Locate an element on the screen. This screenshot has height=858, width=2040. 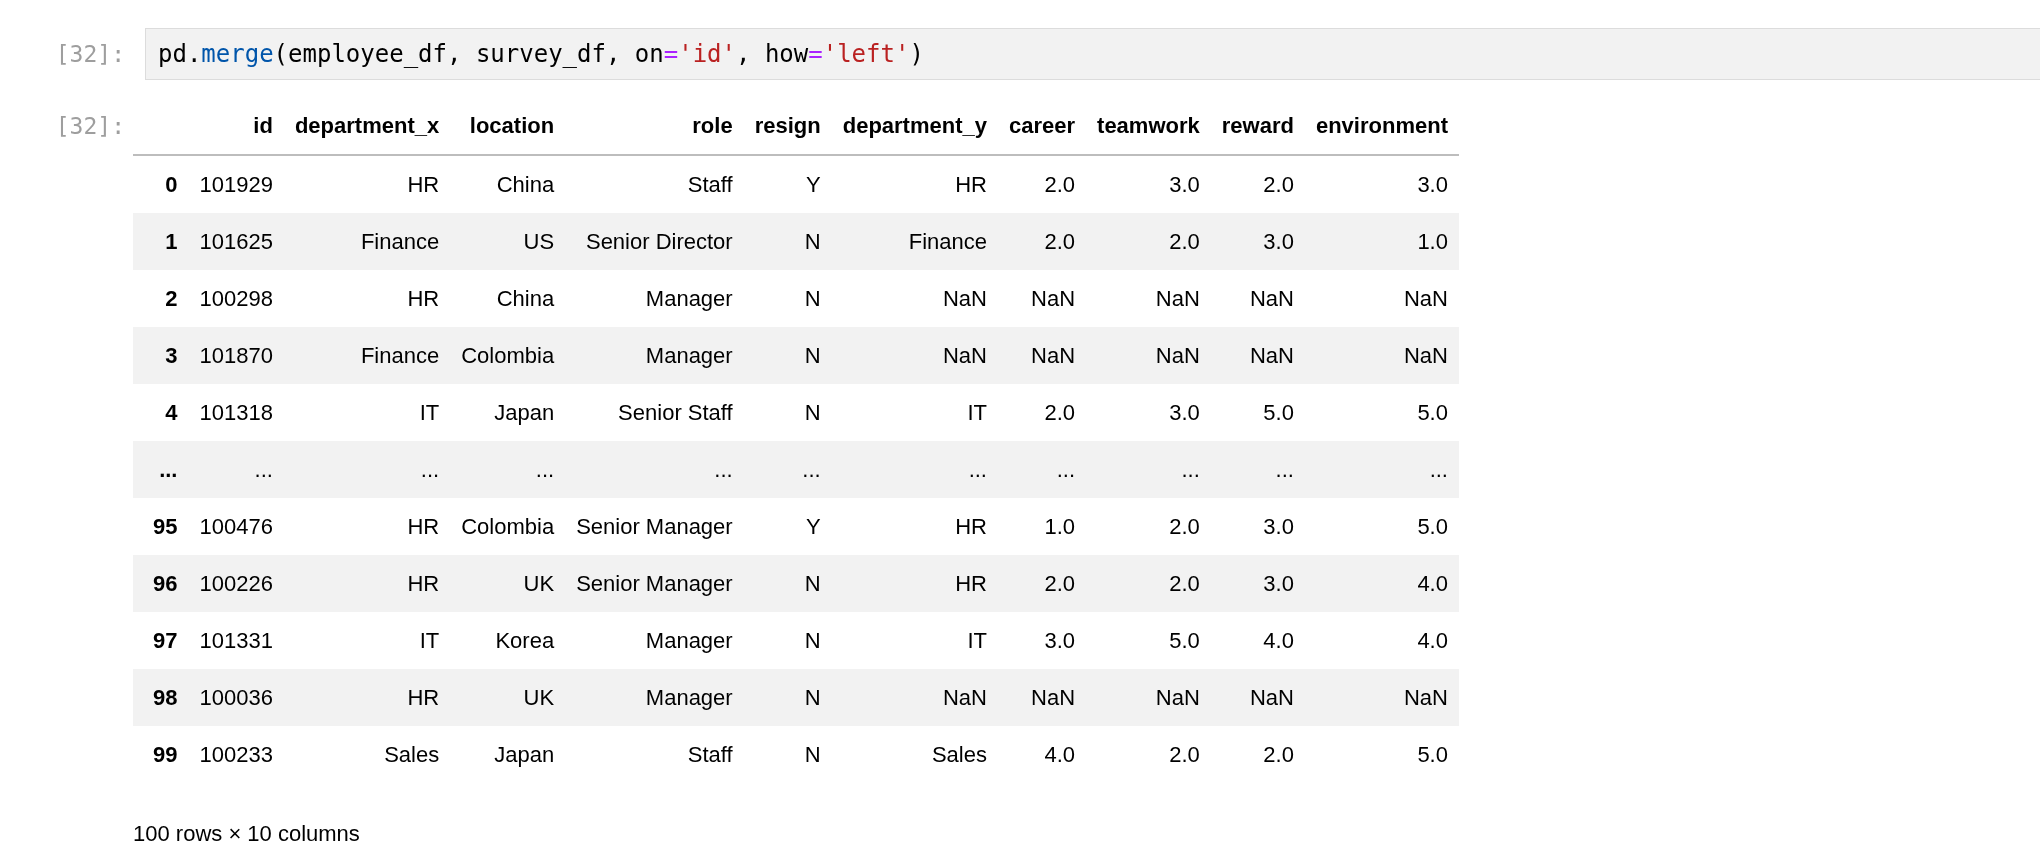
column-header: department_y is located at coordinates (914, 126).